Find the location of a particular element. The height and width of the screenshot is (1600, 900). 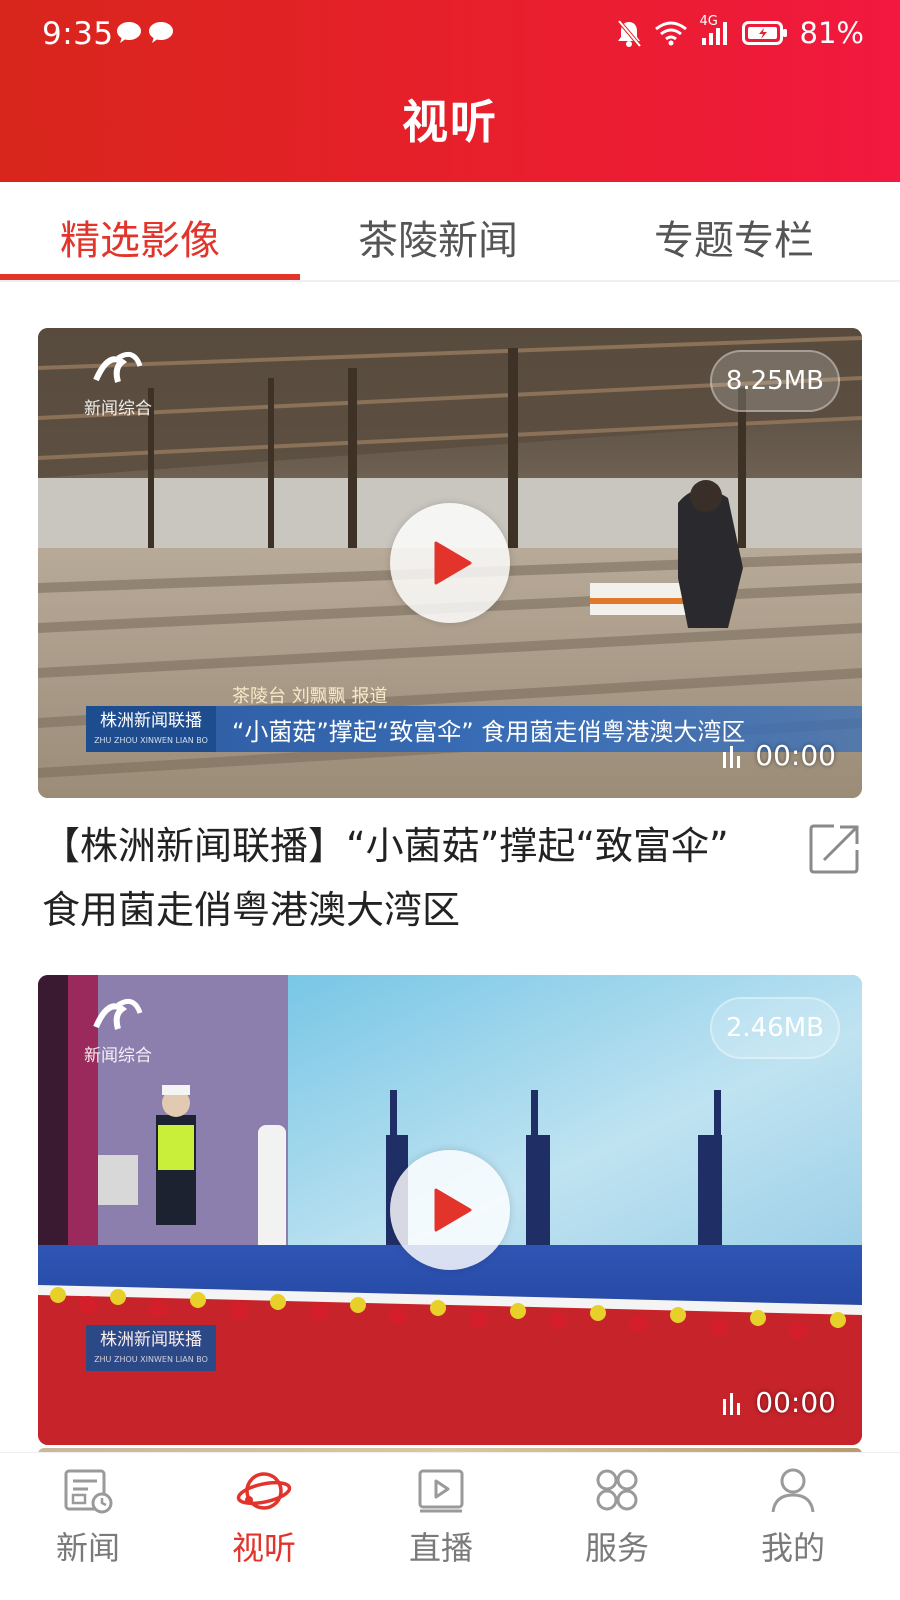

nav-label: 服务 is located at coordinates (616, 1548).